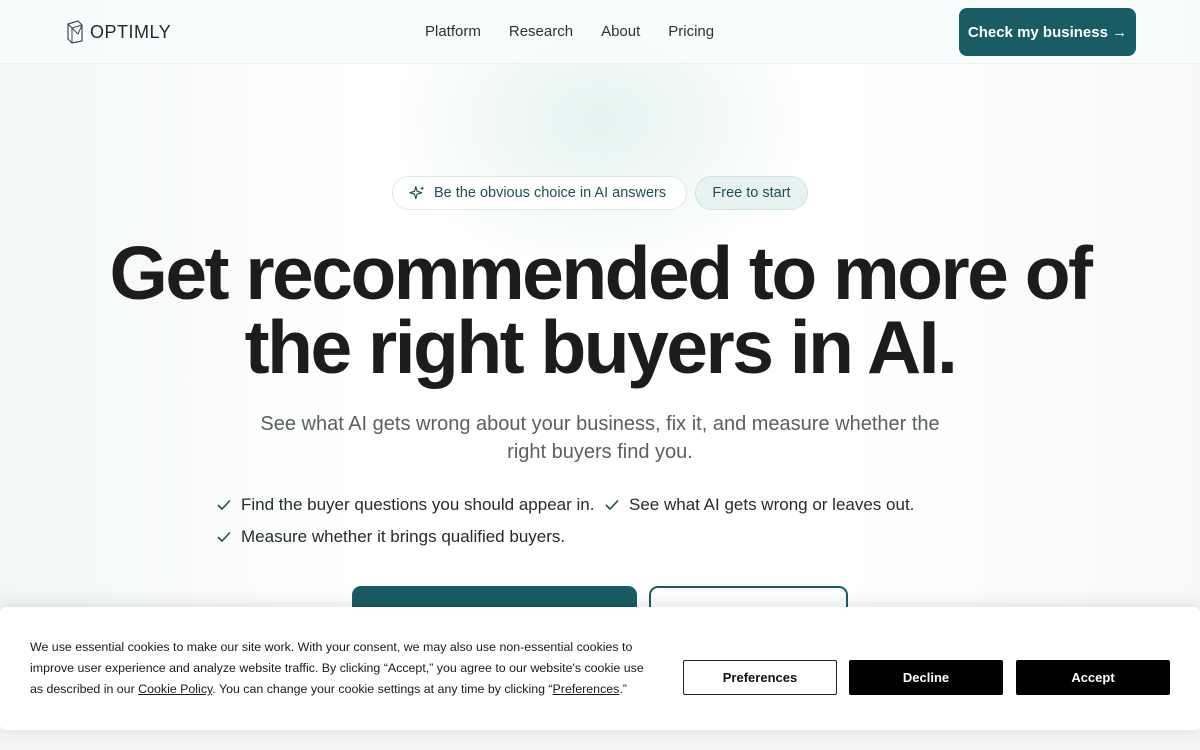 Image resolution: width=1200 pixels, height=750 pixels. What do you see at coordinates (417, 192) in the screenshot?
I see `sparkle-icon` at bounding box center [417, 192].